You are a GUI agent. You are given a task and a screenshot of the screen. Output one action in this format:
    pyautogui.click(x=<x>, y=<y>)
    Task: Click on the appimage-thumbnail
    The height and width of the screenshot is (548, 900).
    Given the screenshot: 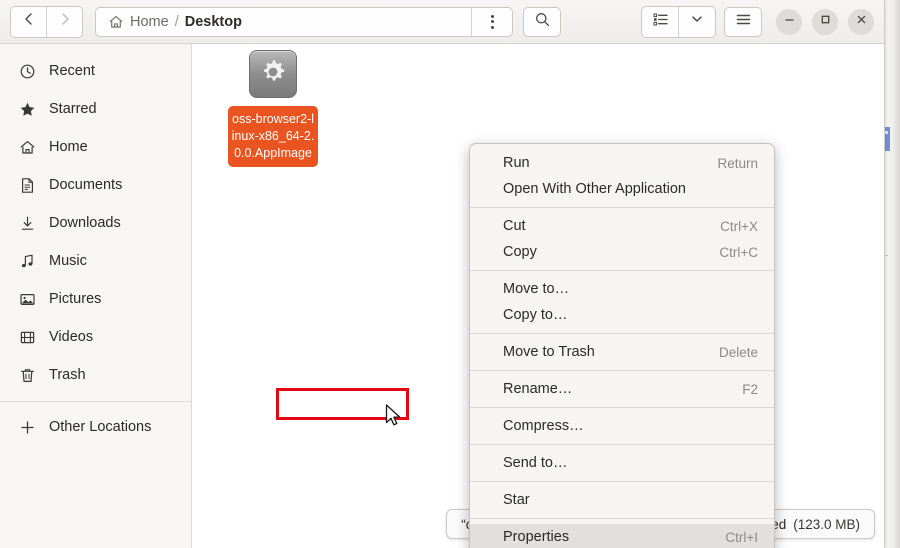 What is the action you would take?
    pyautogui.click(x=273, y=74)
    